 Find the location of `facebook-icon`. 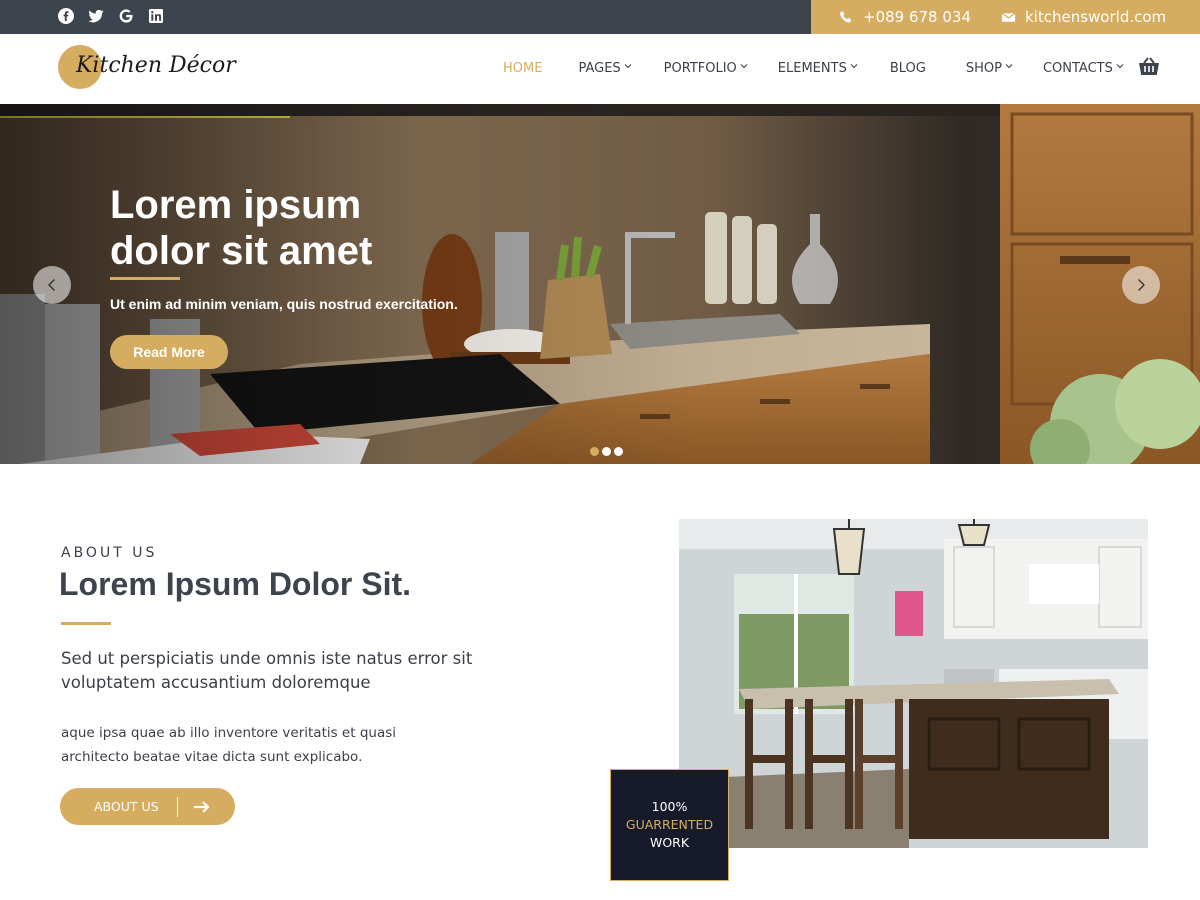

facebook-icon is located at coordinates (66, 16).